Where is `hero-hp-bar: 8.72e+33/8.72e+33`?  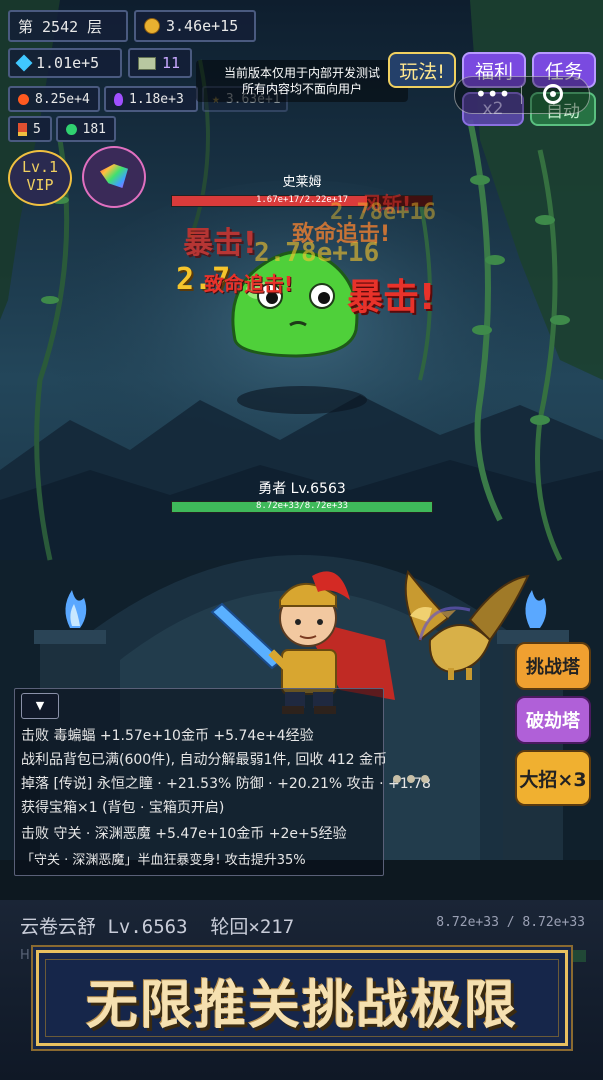 hero-hp-bar: 8.72e+33/8.72e+33 is located at coordinates (302, 507).